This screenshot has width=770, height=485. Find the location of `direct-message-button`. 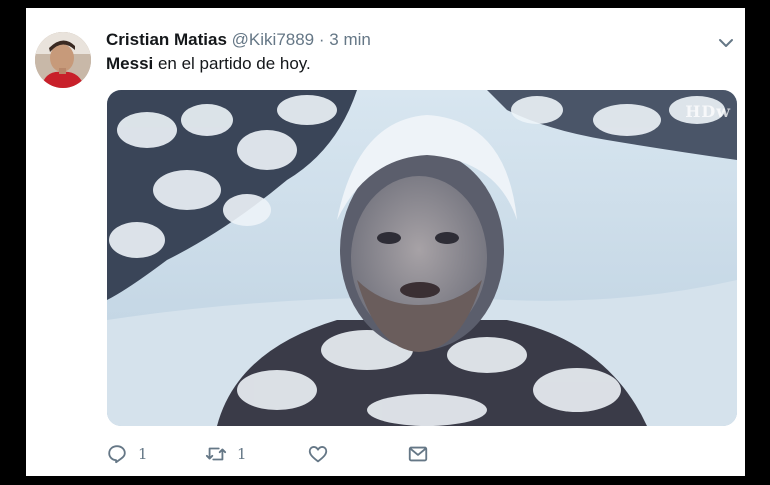

direct-message-button is located at coordinates (418, 454).